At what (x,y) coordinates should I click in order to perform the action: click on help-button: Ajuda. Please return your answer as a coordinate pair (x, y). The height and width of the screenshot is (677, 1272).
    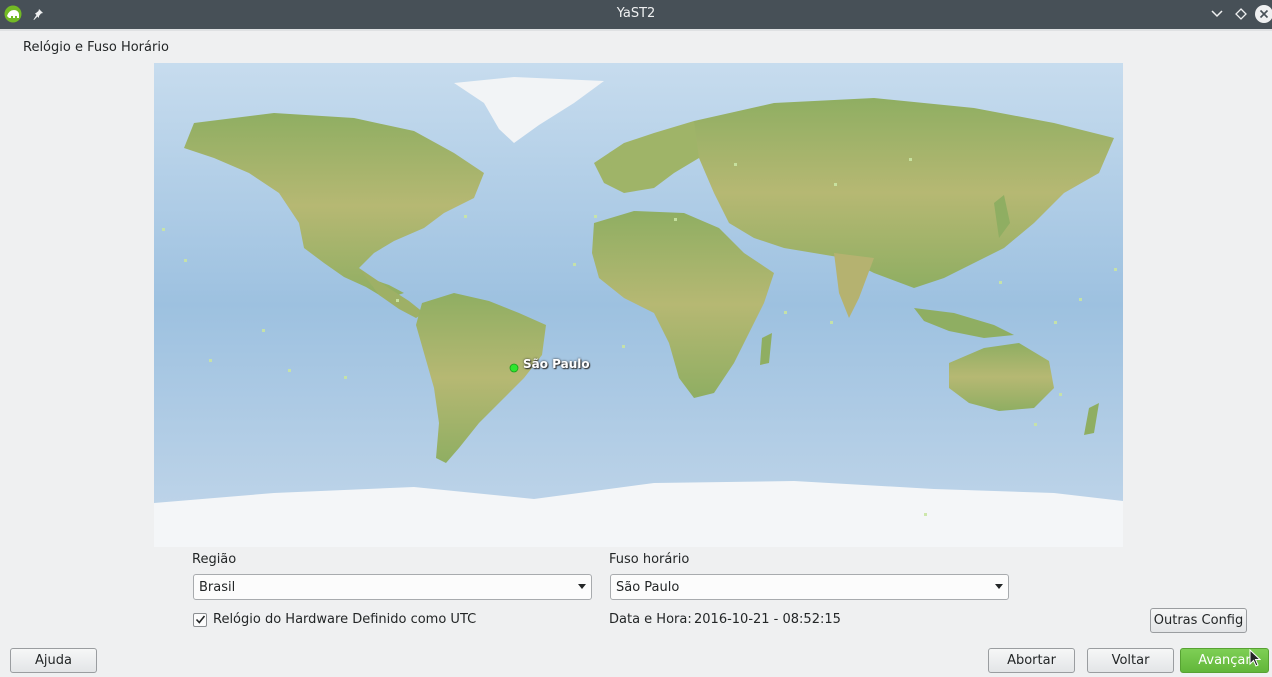
    Looking at the image, I should click on (53, 660).